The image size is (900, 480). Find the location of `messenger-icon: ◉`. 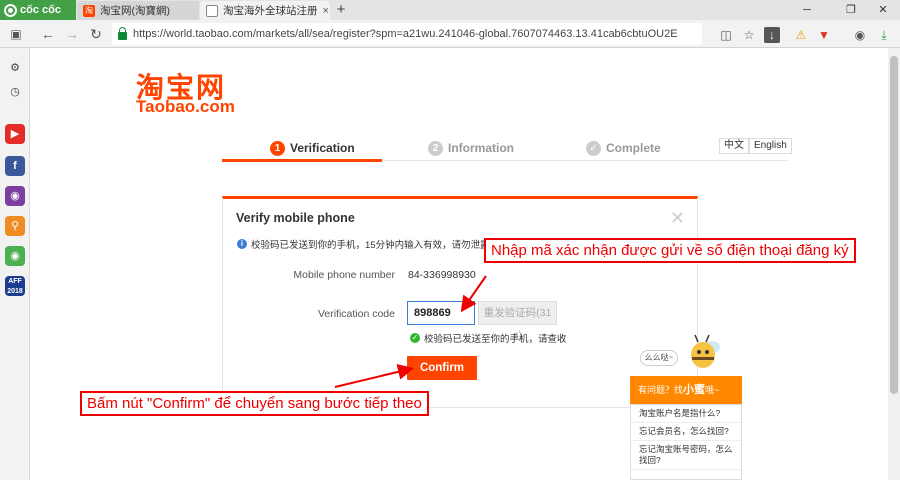

messenger-icon: ◉ is located at coordinates (15, 196).